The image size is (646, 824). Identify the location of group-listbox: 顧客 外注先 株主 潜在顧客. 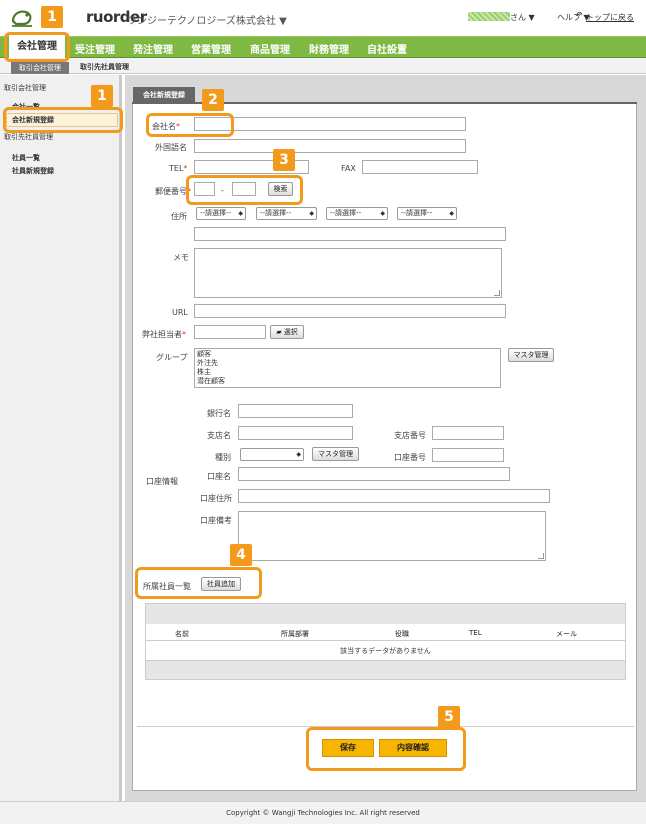
(347, 368).